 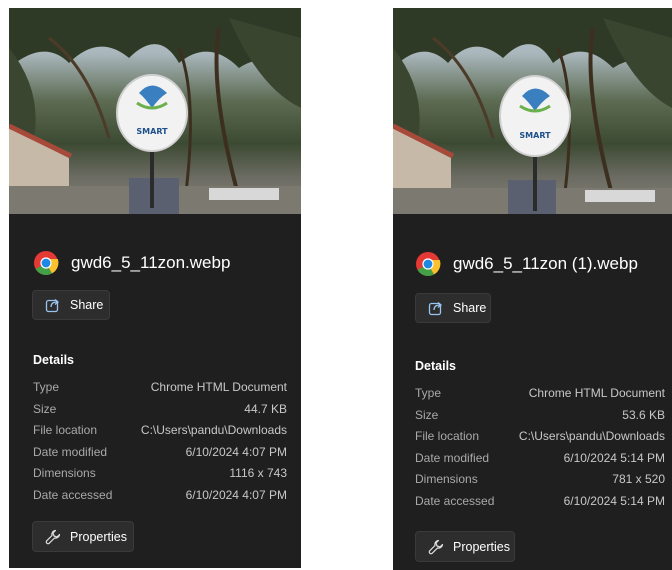 What do you see at coordinates (160, 477) in the screenshot?
I see `detail-row-dimensions: Dimensions 1116 x 743` at bounding box center [160, 477].